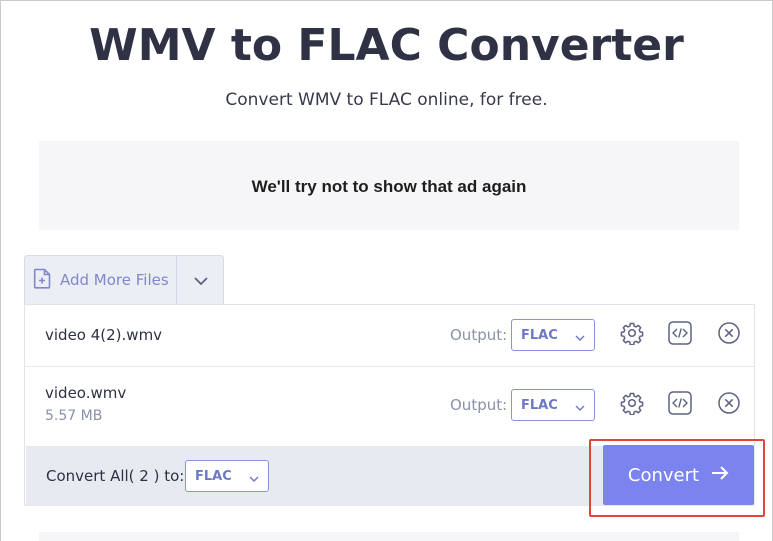 This screenshot has width=773, height=541. I want to click on add-files-tab: Add More Files, so click(124, 279).